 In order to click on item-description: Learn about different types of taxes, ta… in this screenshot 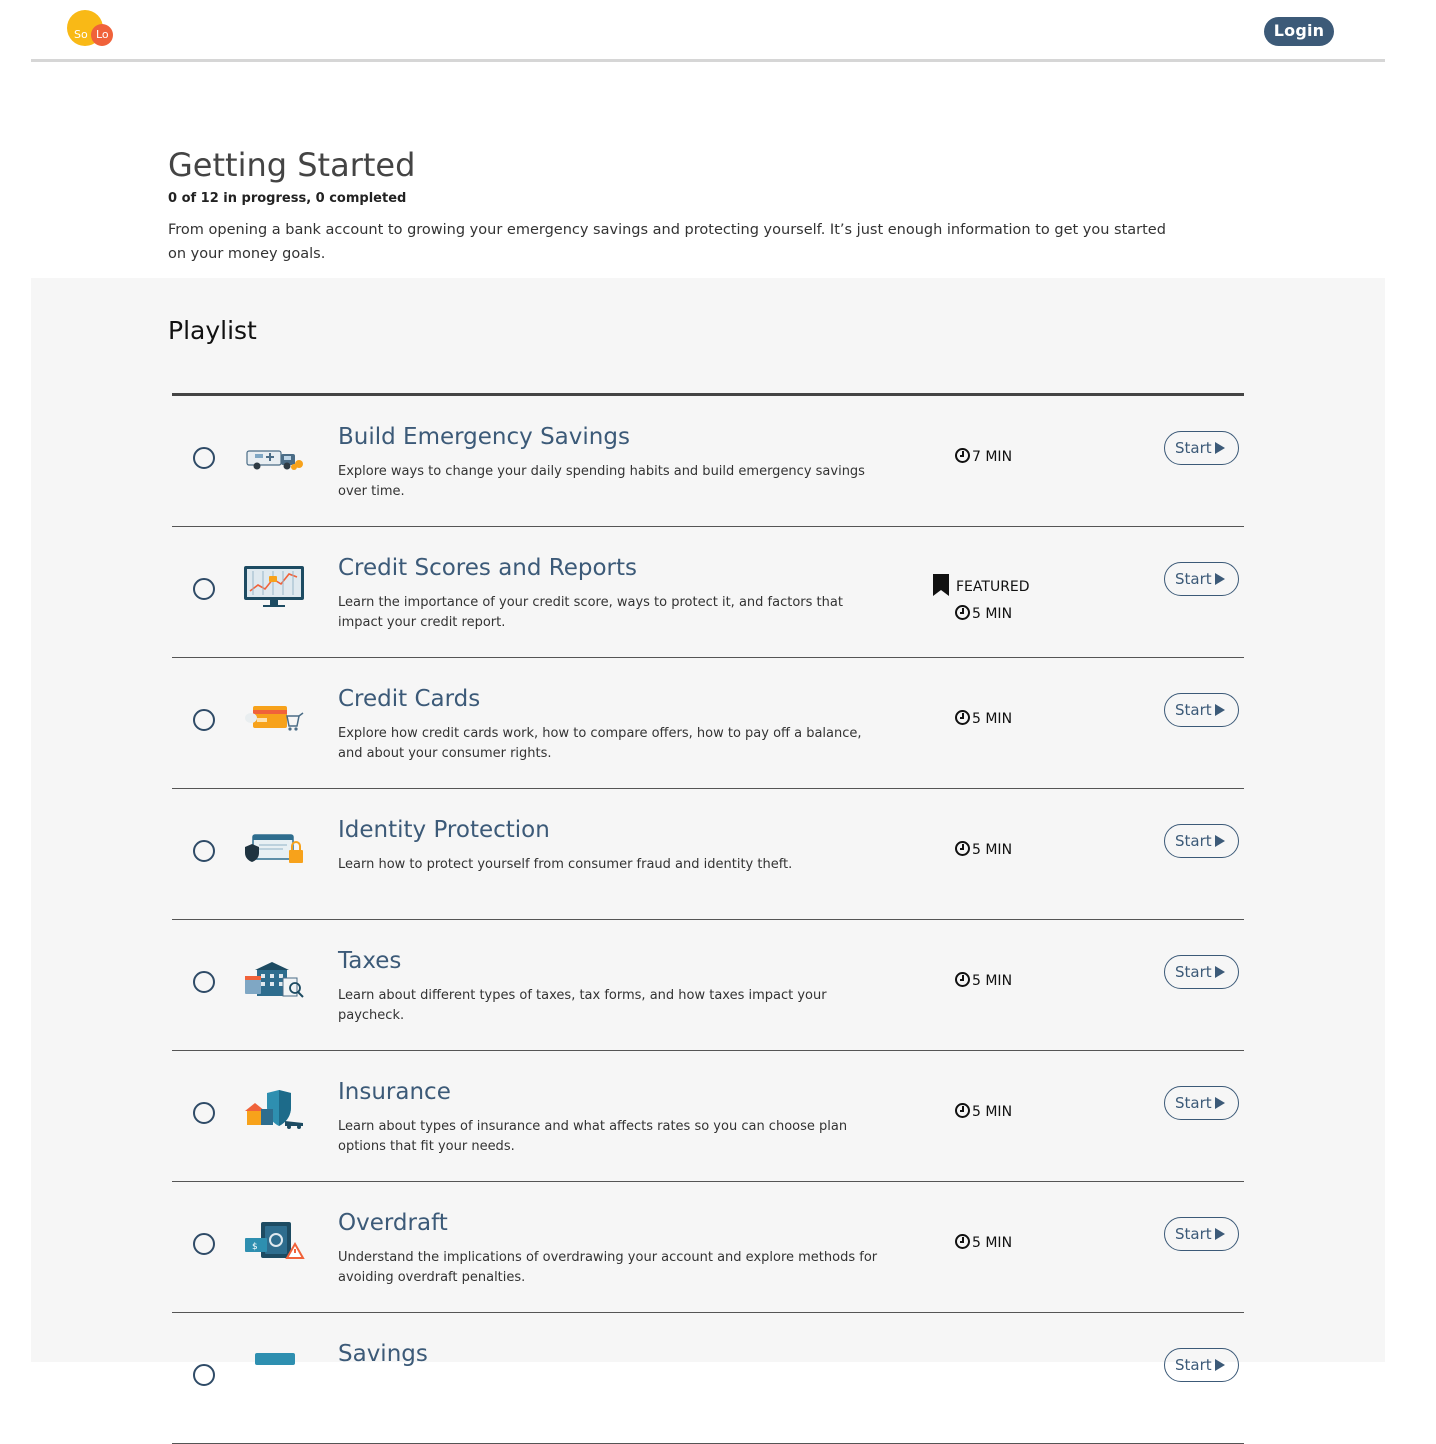, I will do `click(582, 1005)`.